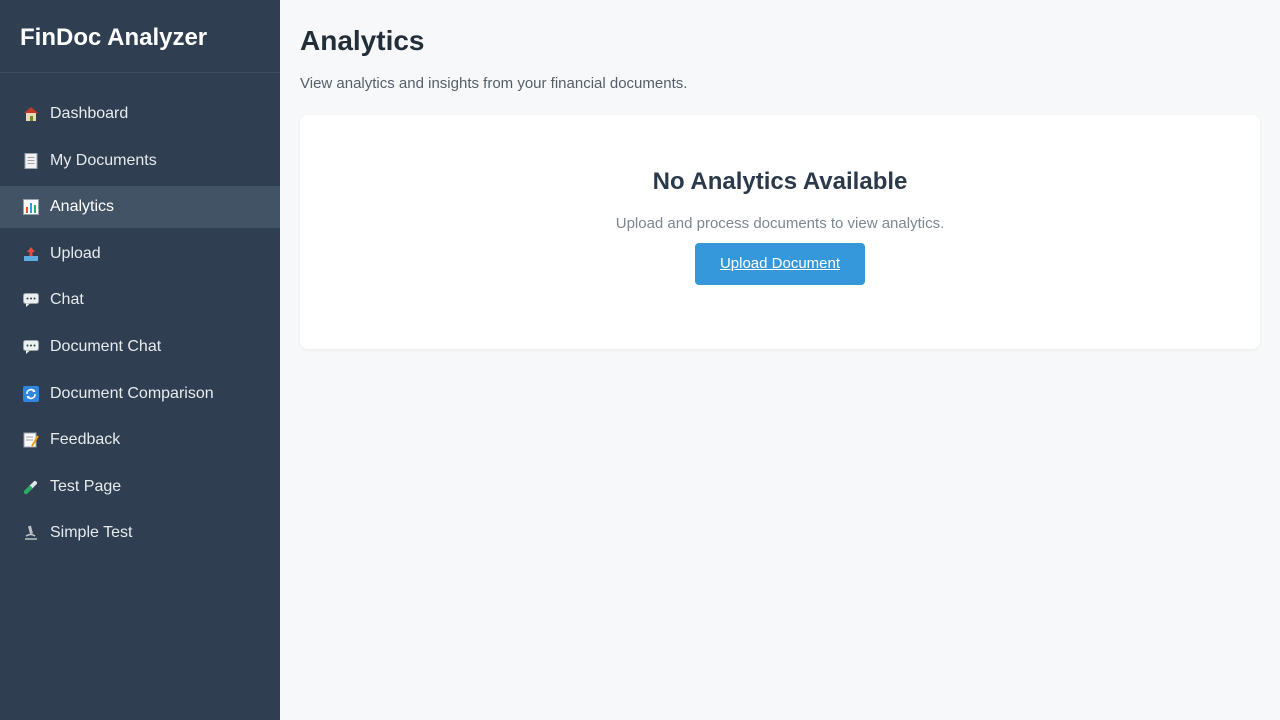 The image size is (1280, 720). I want to click on home-icon, so click(31, 114).